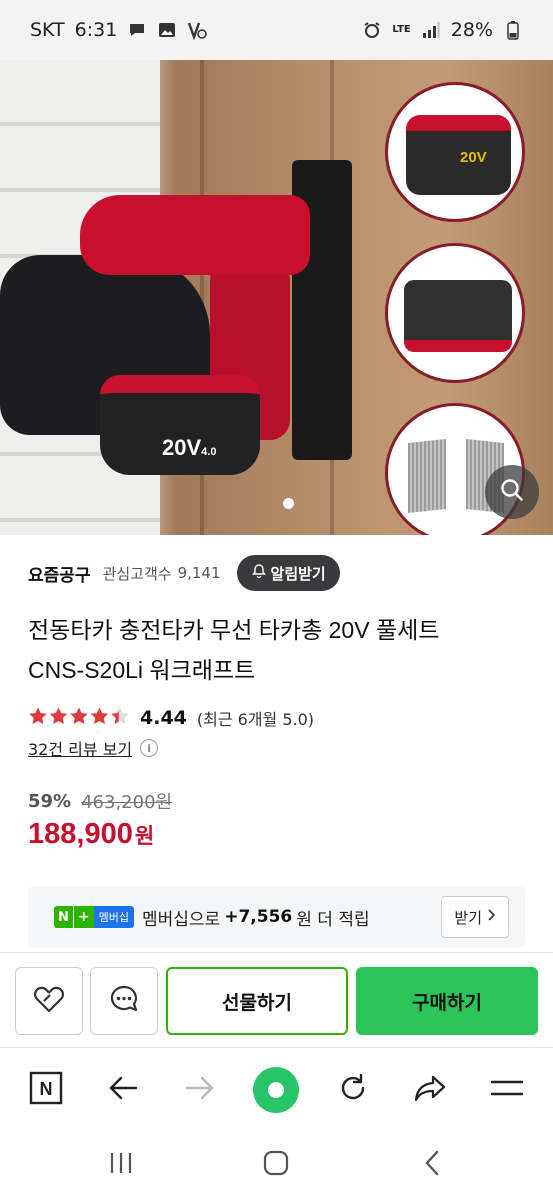 This screenshot has width=553, height=1200. I want to click on battery-label-sub: 4.0, so click(209, 452).